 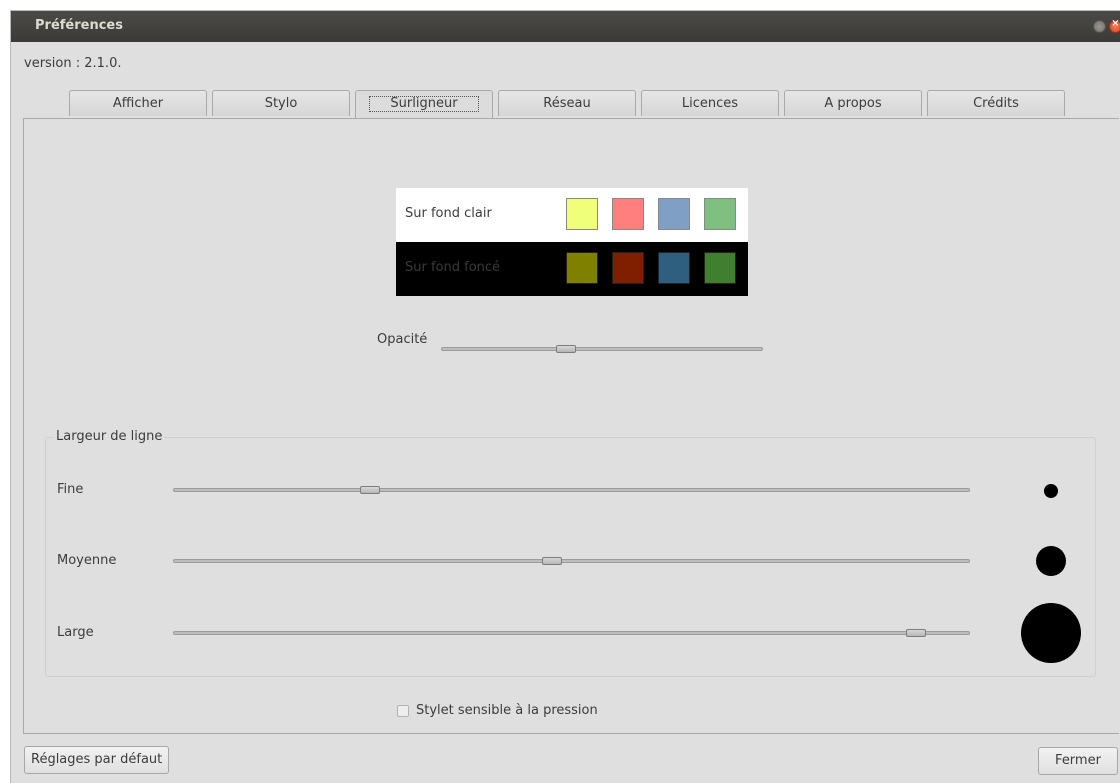 What do you see at coordinates (1051, 561) in the screenshot?
I see `moyenne-preview-dot` at bounding box center [1051, 561].